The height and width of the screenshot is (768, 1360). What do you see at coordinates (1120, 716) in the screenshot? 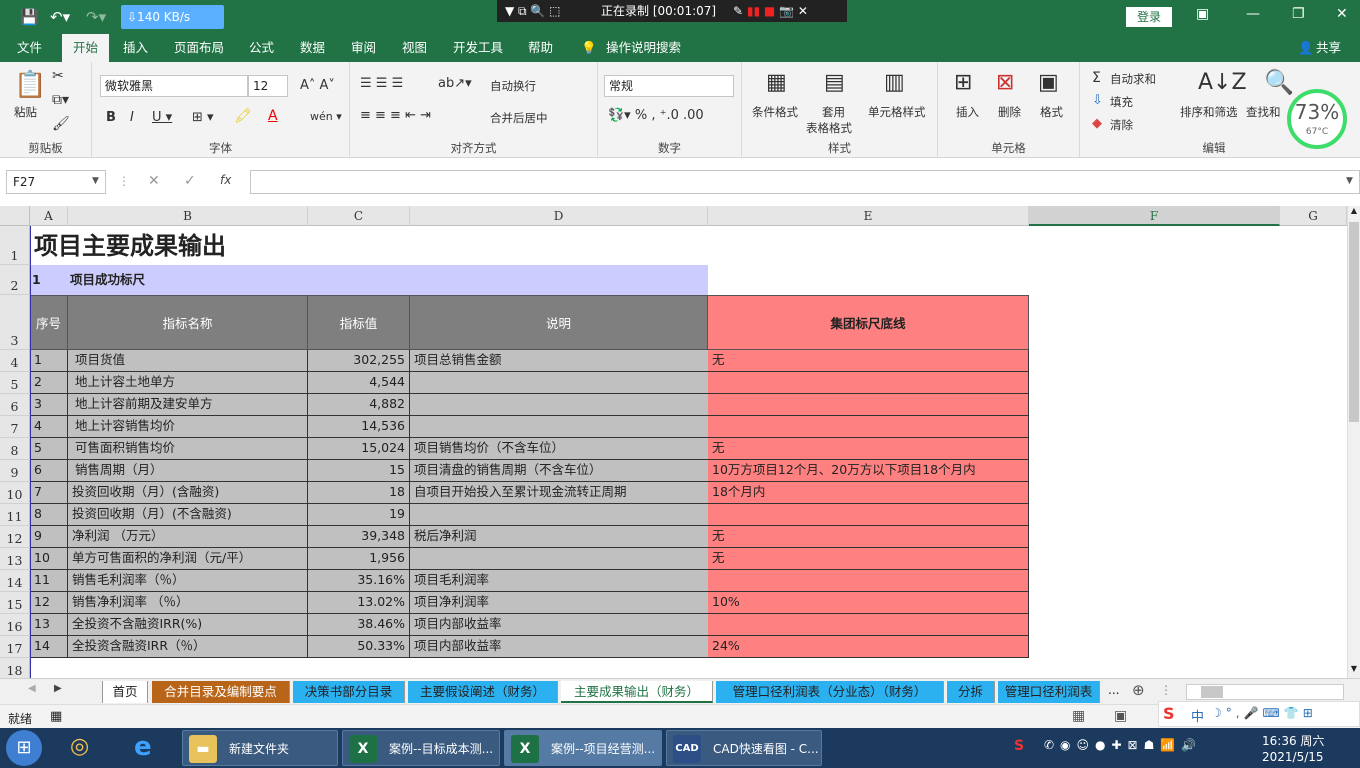
I see `page-layout-view-icon: ▣` at bounding box center [1120, 716].